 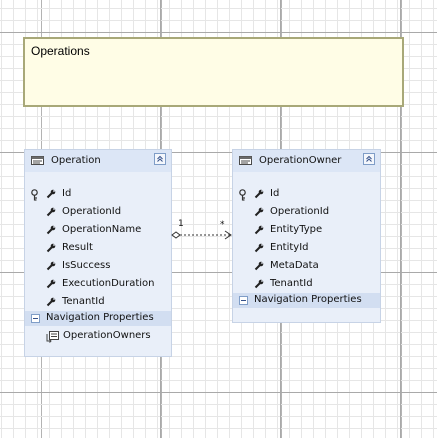 What do you see at coordinates (98, 248) in the screenshot?
I see `property-row: Result` at bounding box center [98, 248].